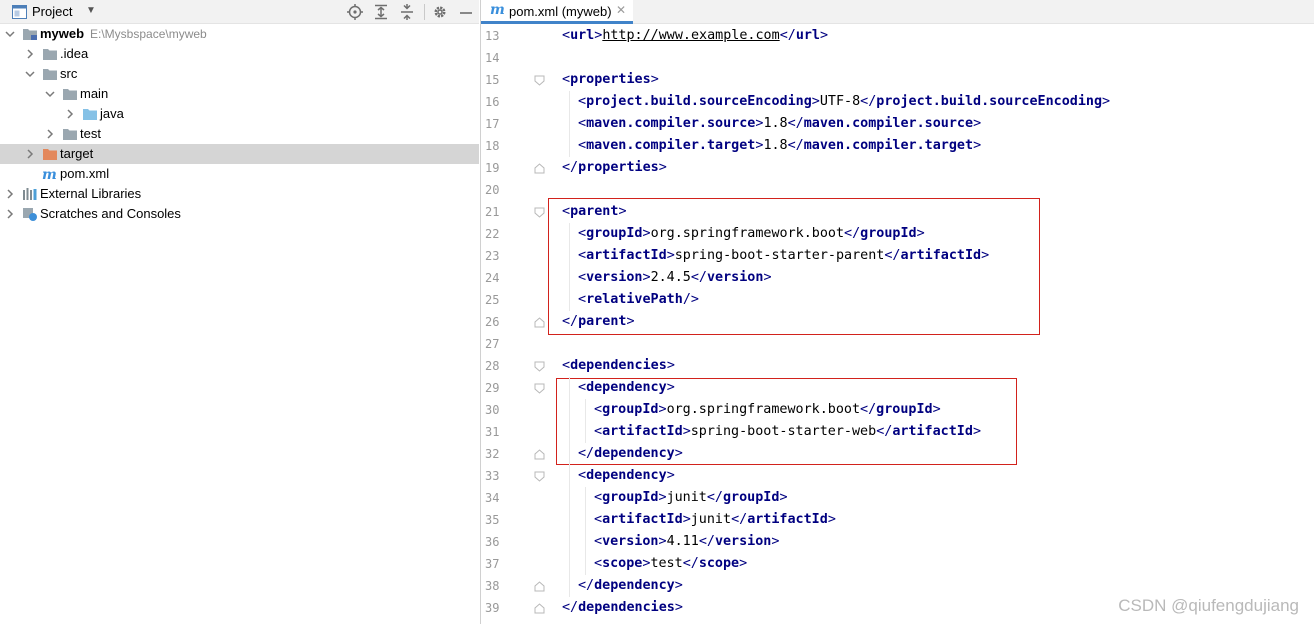 This screenshot has width=1314, height=624. Describe the element at coordinates (670, 564) in the screenshot. I see `code-line: <scope>test</scope>` at that location.